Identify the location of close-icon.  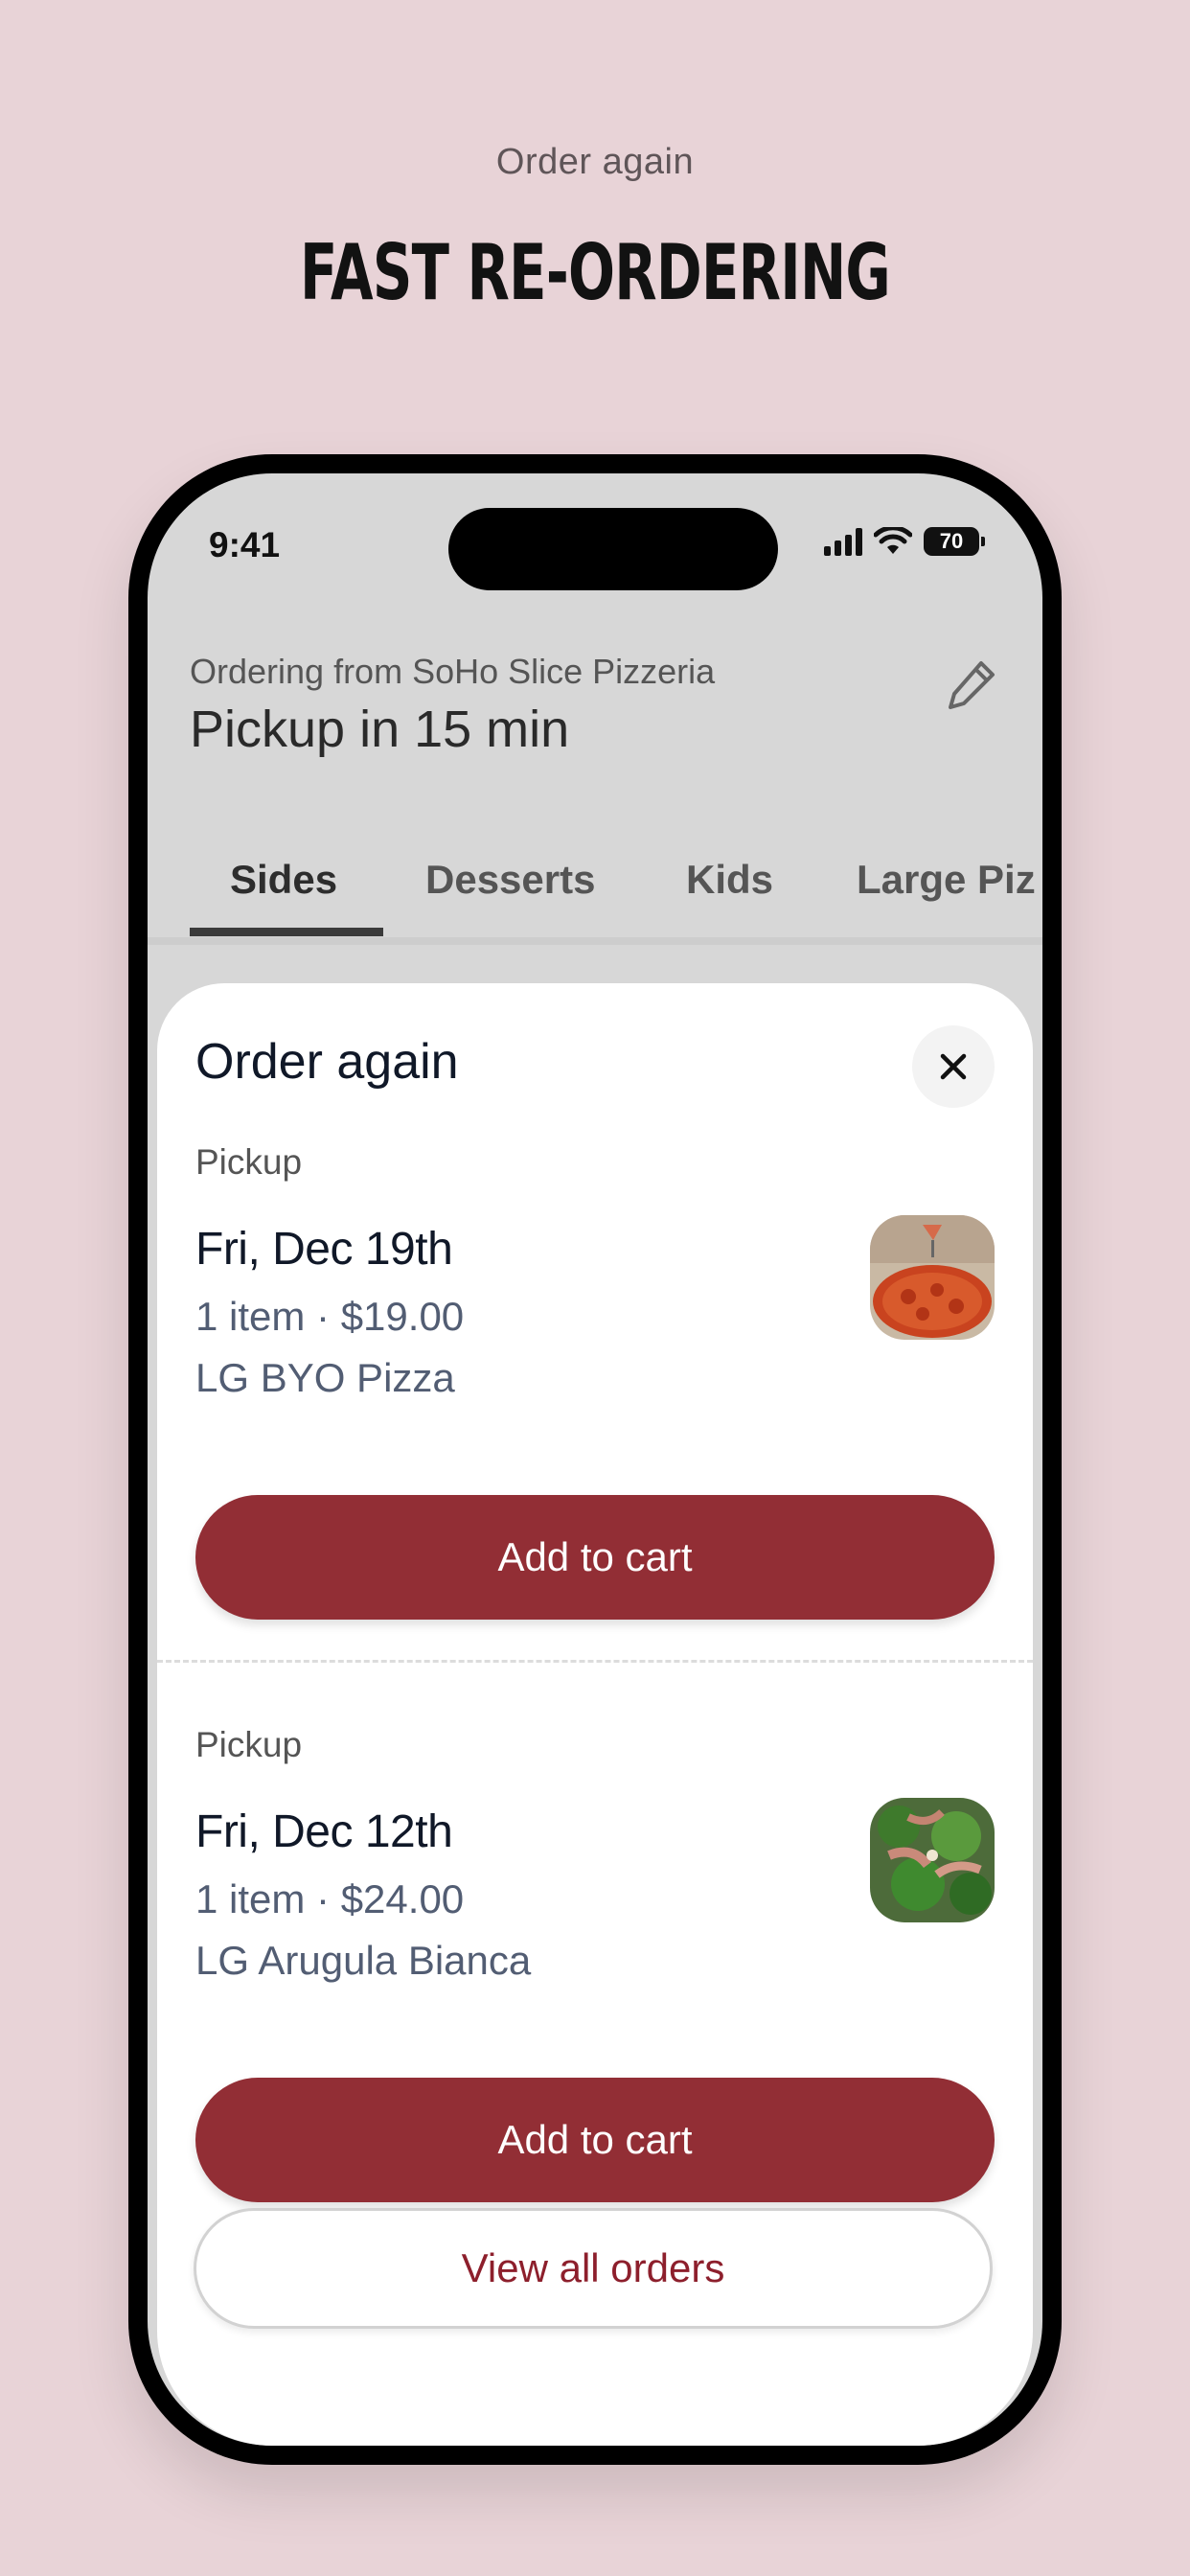
(953, 1066).